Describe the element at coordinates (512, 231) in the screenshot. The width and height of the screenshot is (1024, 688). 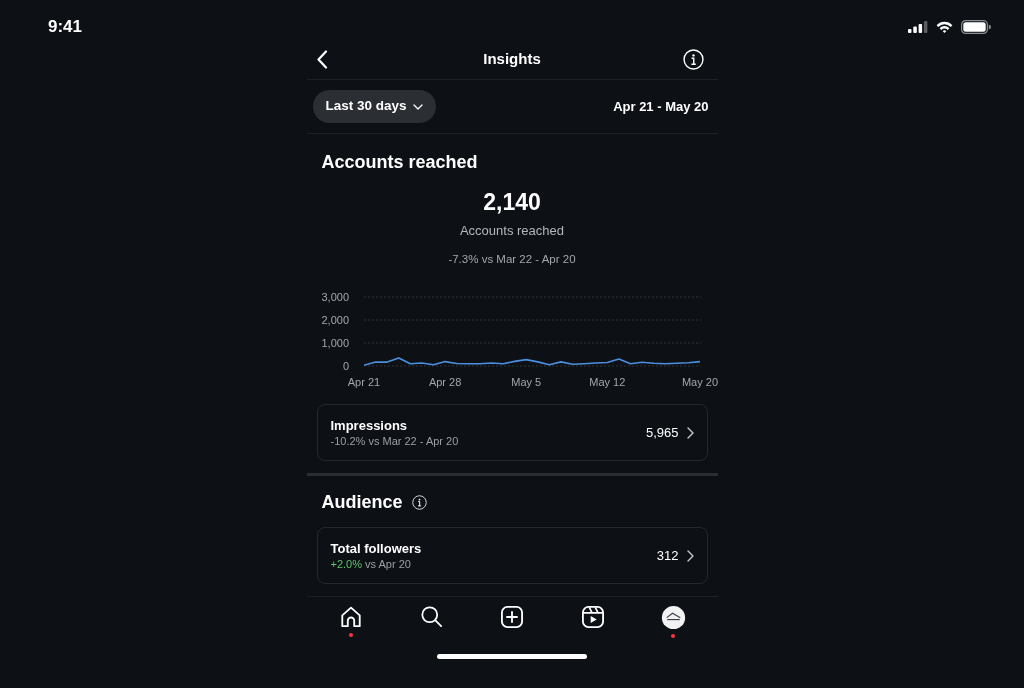
I see `total-label: Accounts reached` at that location.